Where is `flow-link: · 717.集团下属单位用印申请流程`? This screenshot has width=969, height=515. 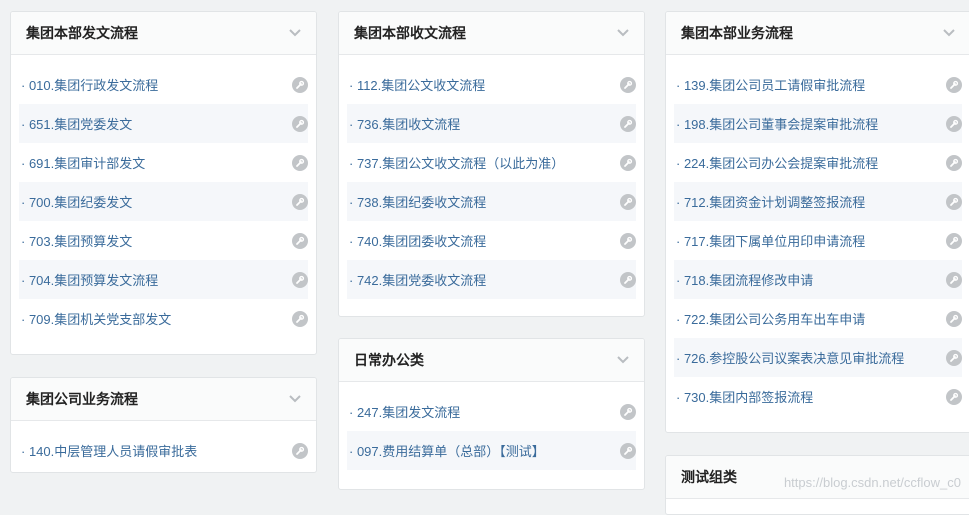
flow-link: · 717.集团下属单位用印申请流程 is located at coordinates (769, 240).